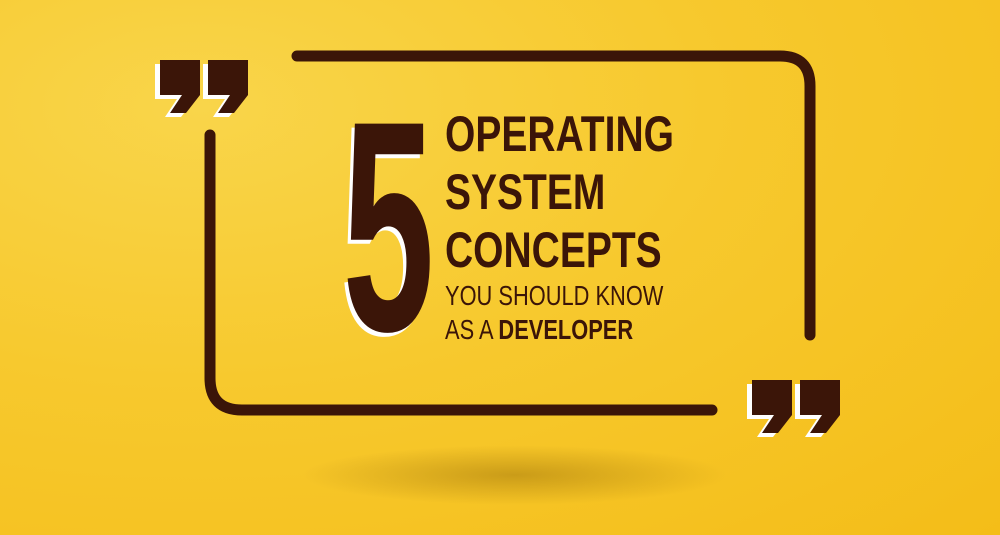 This screenshot has width=1000, height=535. I want to click on subtitle-line-1: YOU SHOULD KNOW, so click(559, 296).